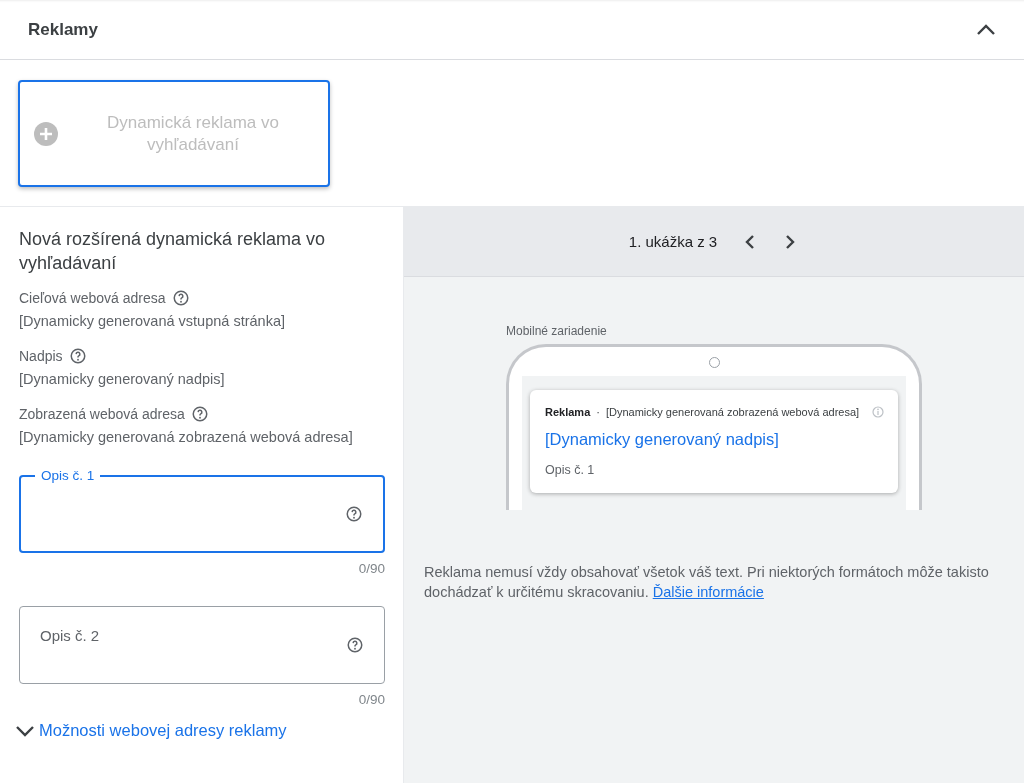 The width and height of the screenshot is (1024, 783). Describe the element at coordinates (152, 321) in the screenshot. I see `info-value: [Dynamicky generovaná vstupná stránka]` at that location.